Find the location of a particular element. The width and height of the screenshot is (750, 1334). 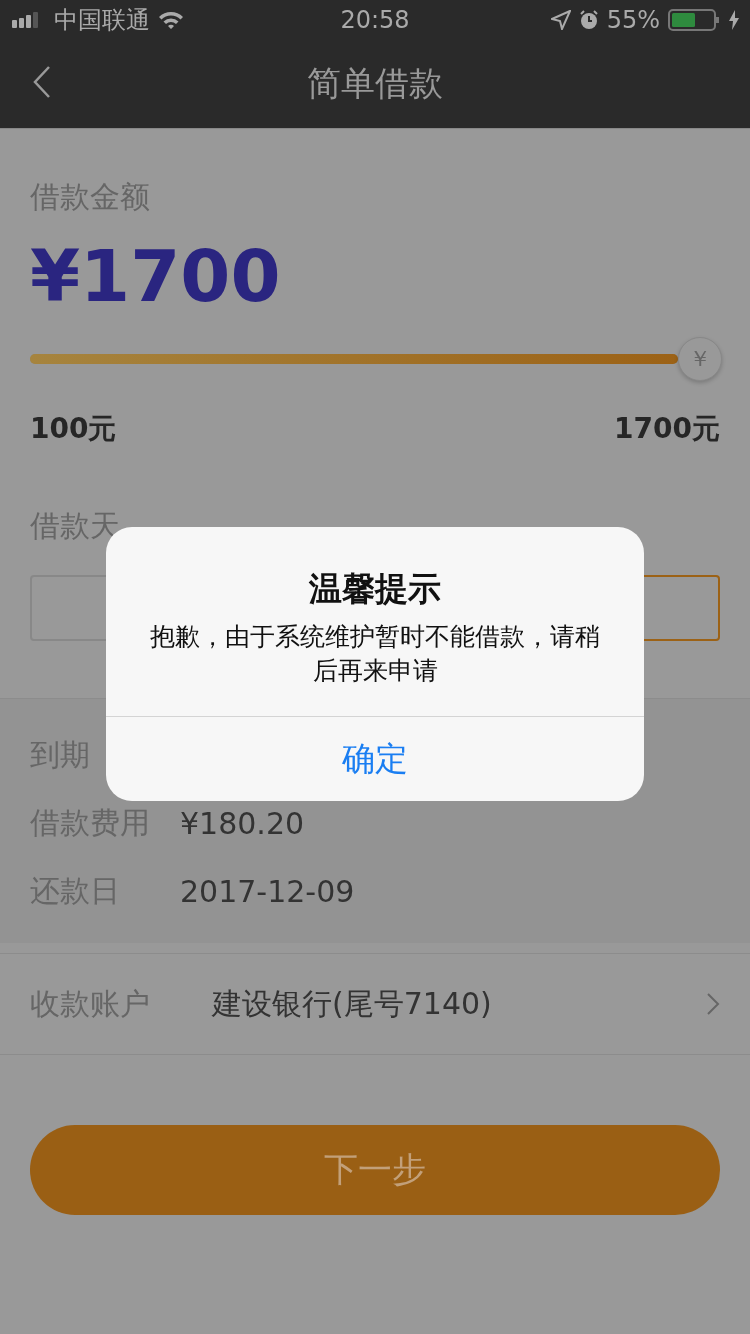

charging-bolt-icon is located at coordinates (734, 20).